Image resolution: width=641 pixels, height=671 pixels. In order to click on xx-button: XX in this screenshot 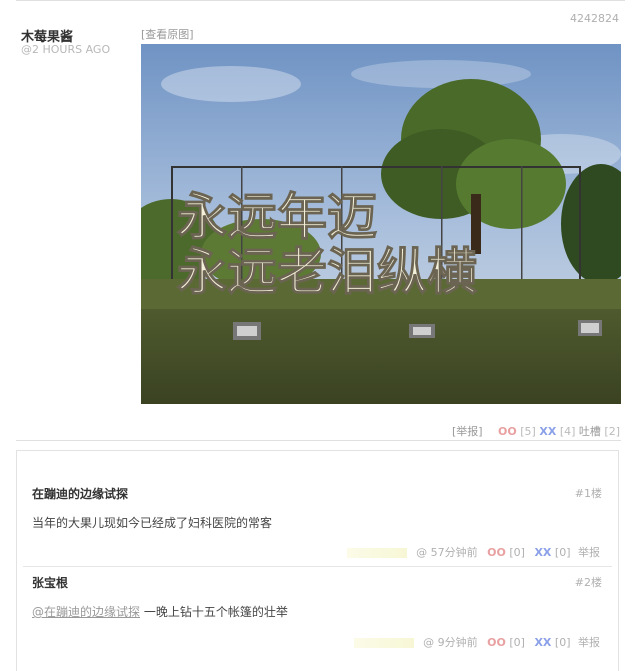, I will do `click(547, 431)`.